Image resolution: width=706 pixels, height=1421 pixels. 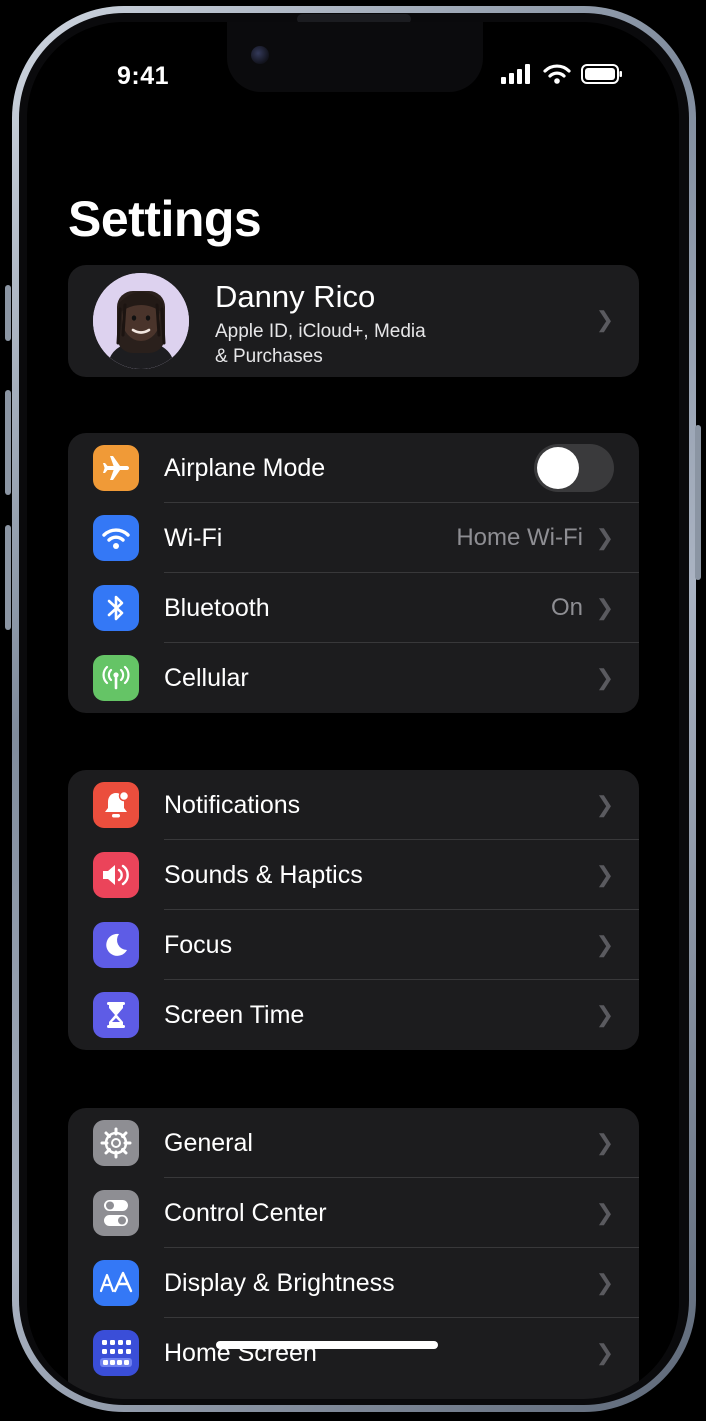 What do you see at coordinates (515, 74) in the screenshot?
I see `cellular-signal-icon` at bounding box center [515, 74].